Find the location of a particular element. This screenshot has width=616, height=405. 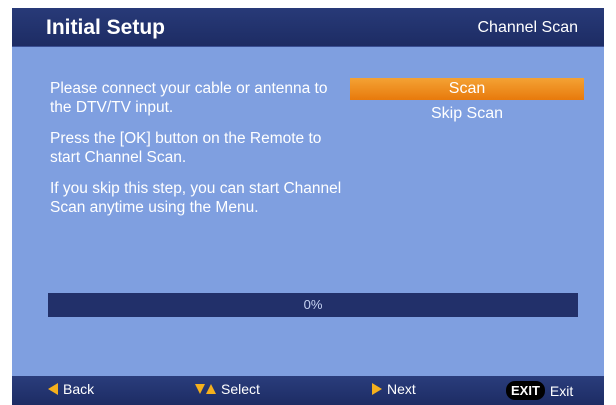

scan-menu: Scan Skip Scan is located at coordinates (467, 103).